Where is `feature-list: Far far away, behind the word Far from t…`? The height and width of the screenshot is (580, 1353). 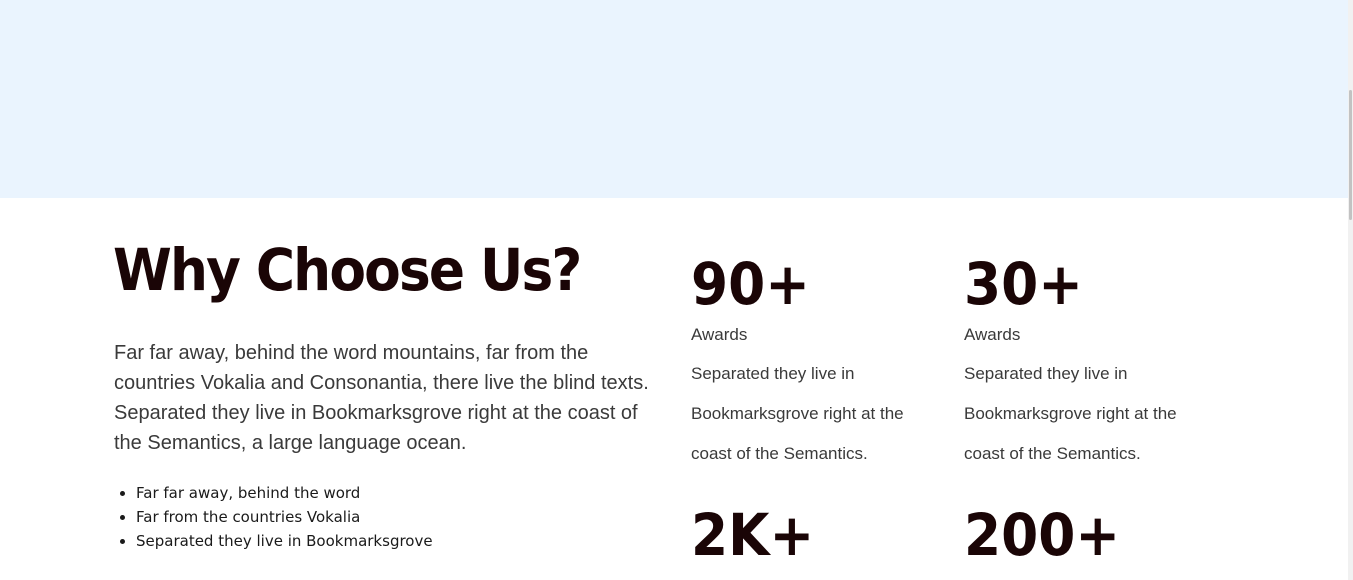 feature-list: Far far away, behind the word Far from t… is located at coordinates (273, 517).